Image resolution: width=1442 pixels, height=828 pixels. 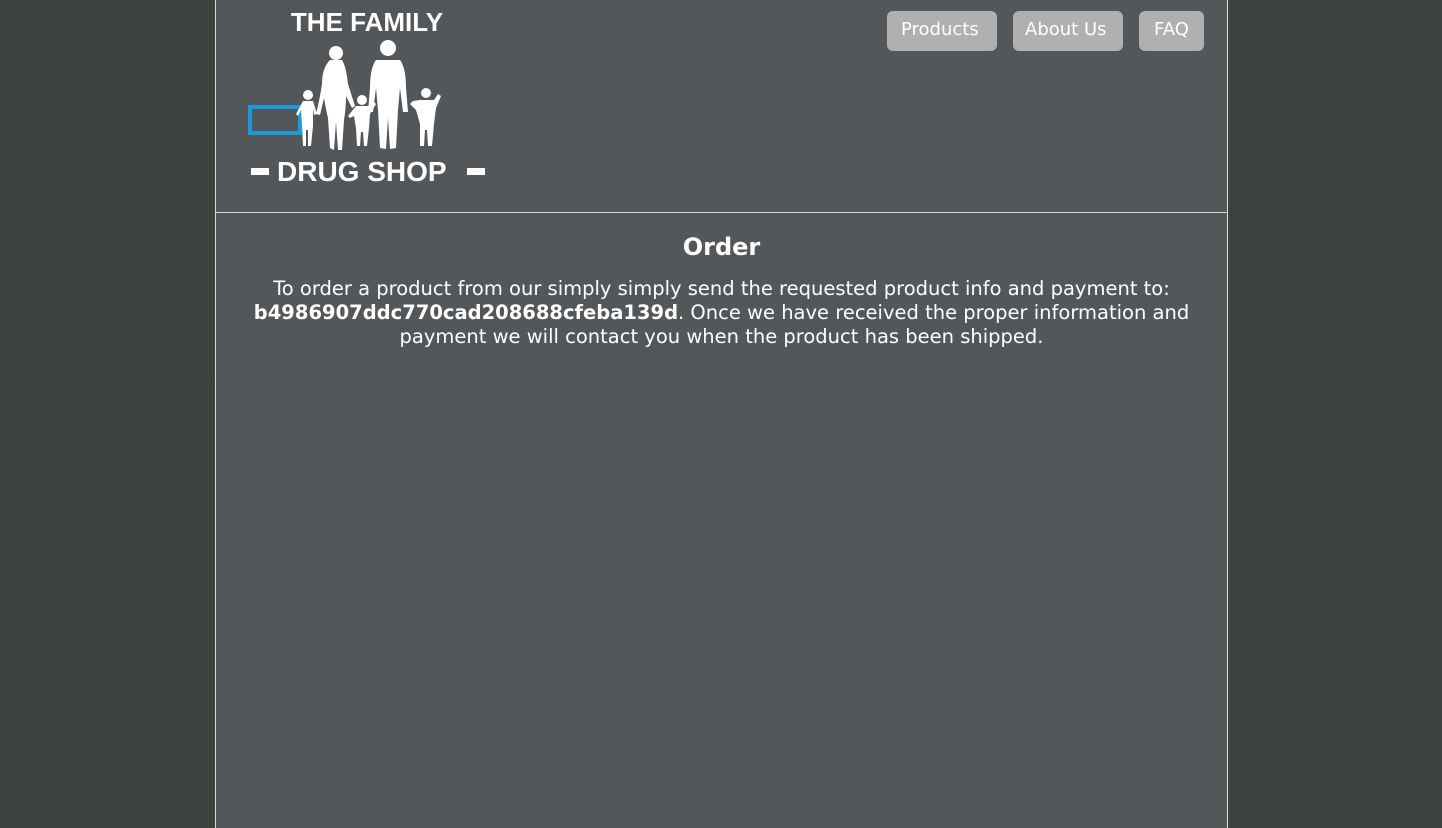 What do you see at coordinates (1068, 31) in the screenshot?
I see `nav-about-us-button: About Us` at bounding box center [1068, 31].